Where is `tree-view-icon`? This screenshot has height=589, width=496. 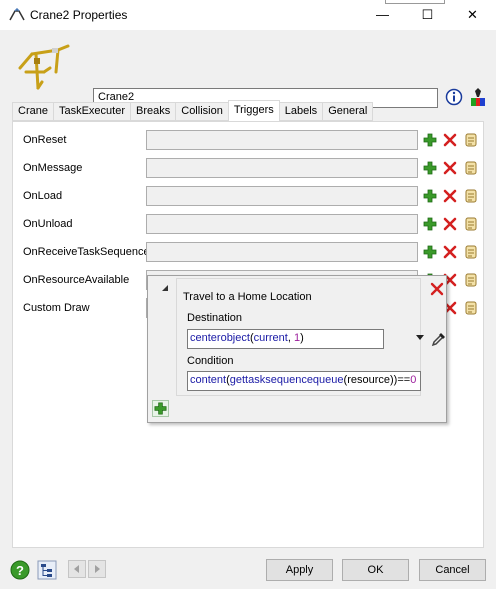
tree-view-icon is located at coordinates (47, 570).